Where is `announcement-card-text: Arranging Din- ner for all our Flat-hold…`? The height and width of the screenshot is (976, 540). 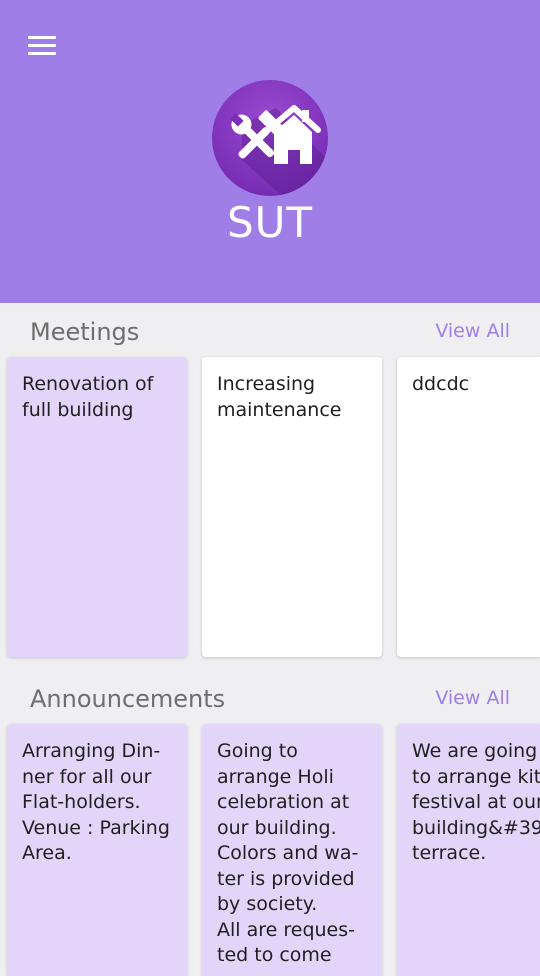
announcement-card-text: Arranging Din- ner for all our Flat-hold… is located at coordinates (96, 802).